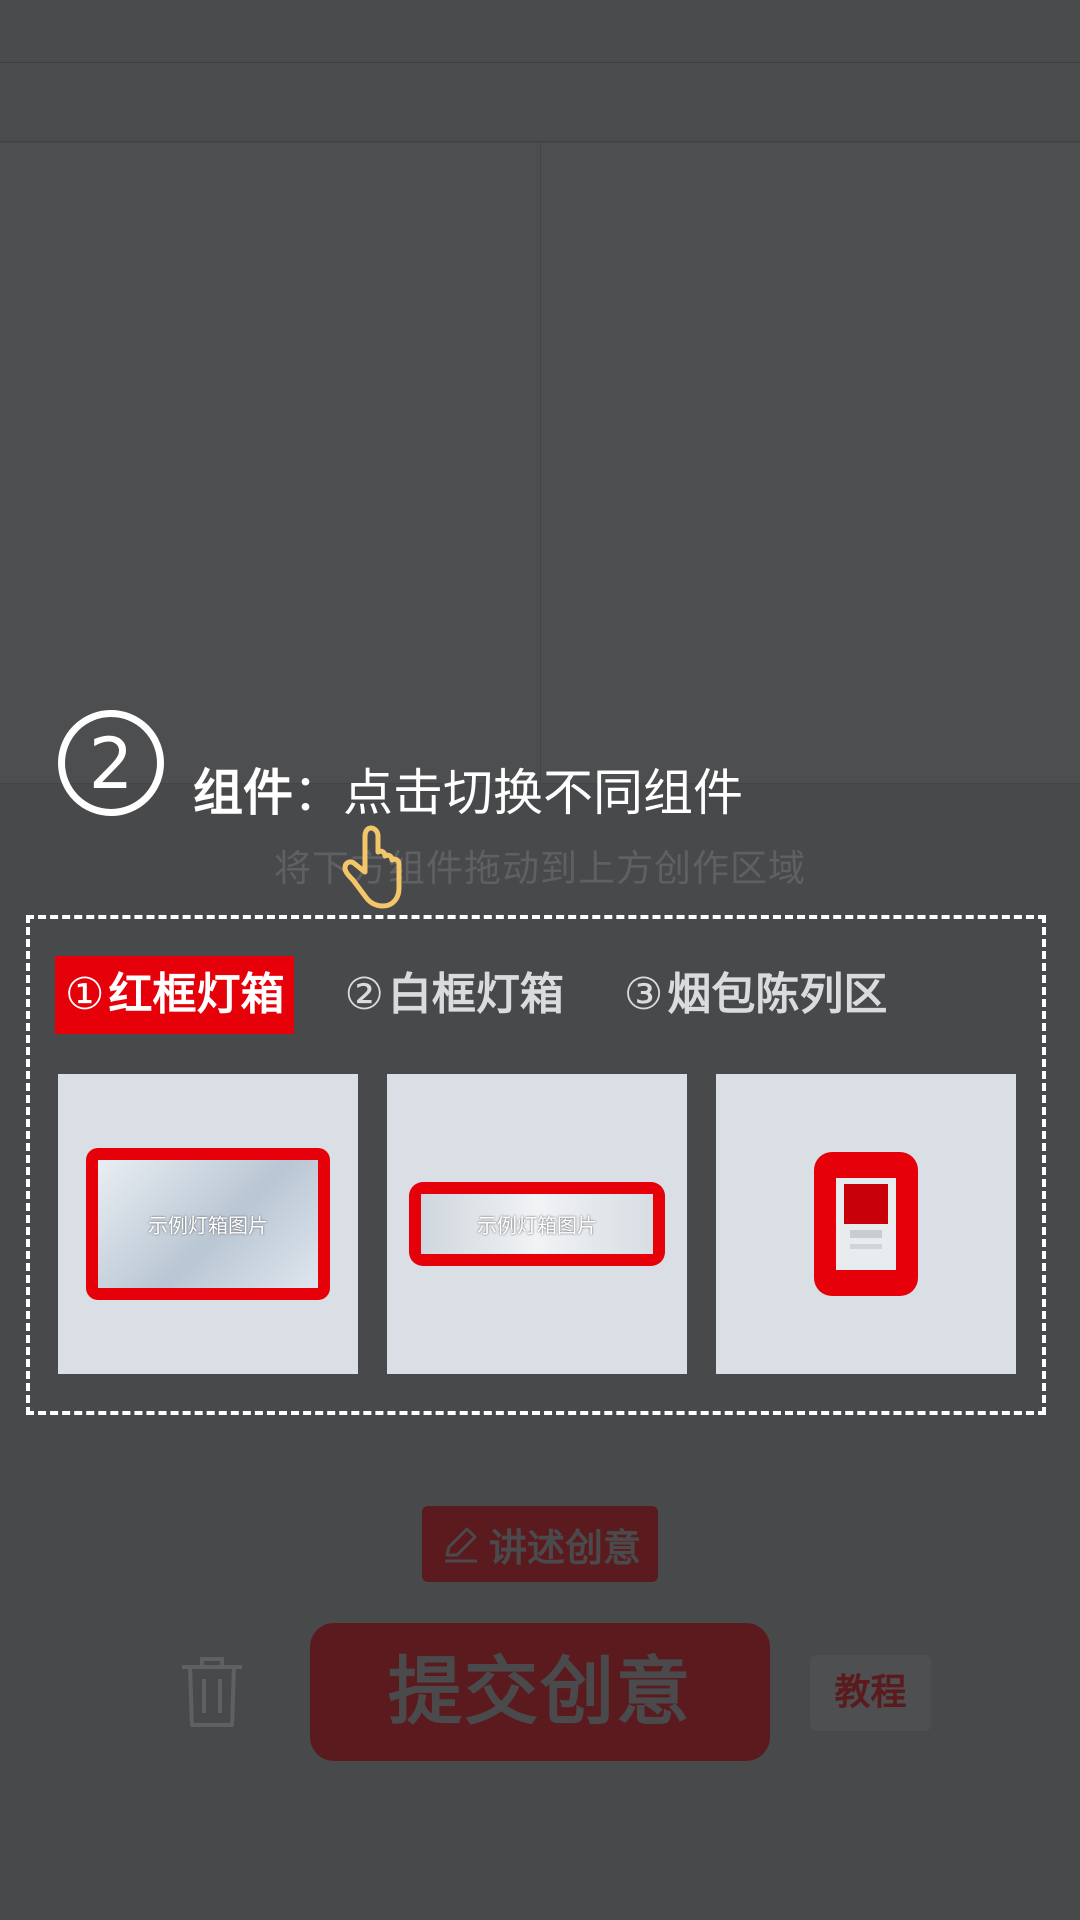 Image resolution: width=1080 pixels, height=1920 pixels. Describe the element at coordinates (540, 102) in the screenshot. I see `toolbar` at that location.